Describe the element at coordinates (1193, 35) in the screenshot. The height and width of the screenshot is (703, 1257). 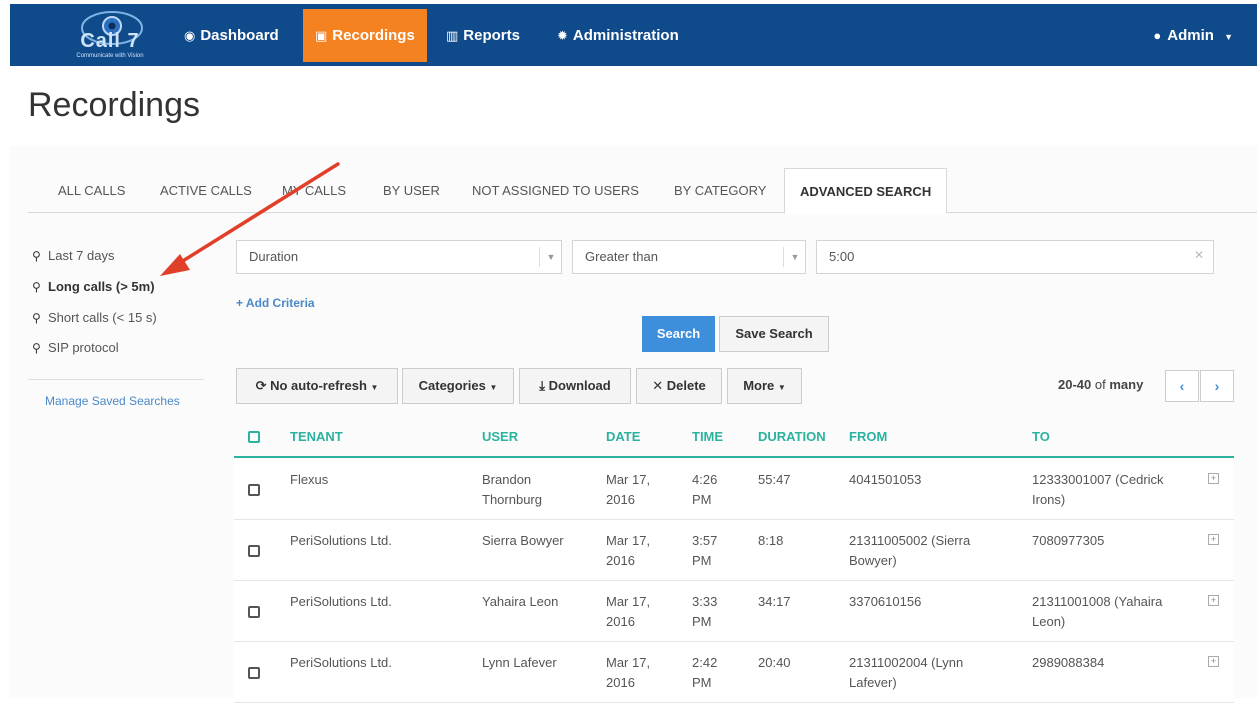
I see `user-menu: ● Admin ▼` at that location.